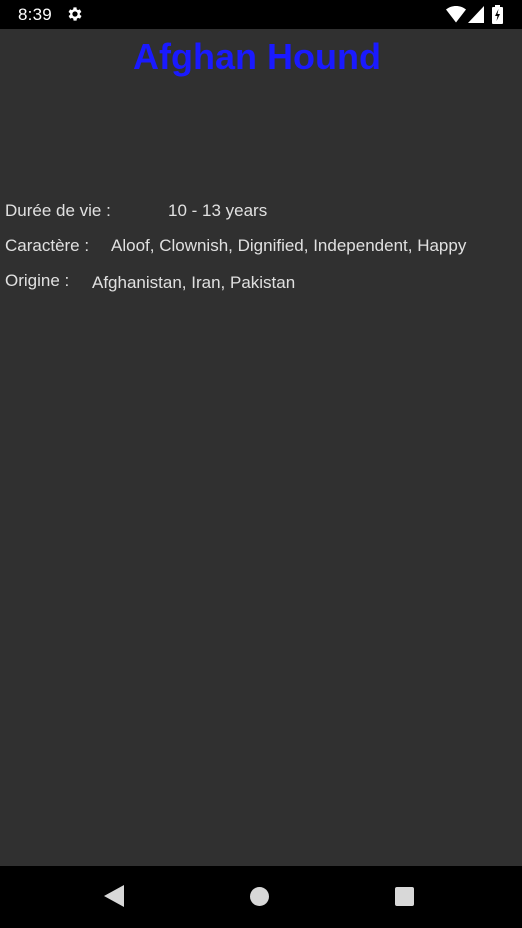 This screenshot has height=928, width=522. I want to click on navigation-bar, so click(261, 897).